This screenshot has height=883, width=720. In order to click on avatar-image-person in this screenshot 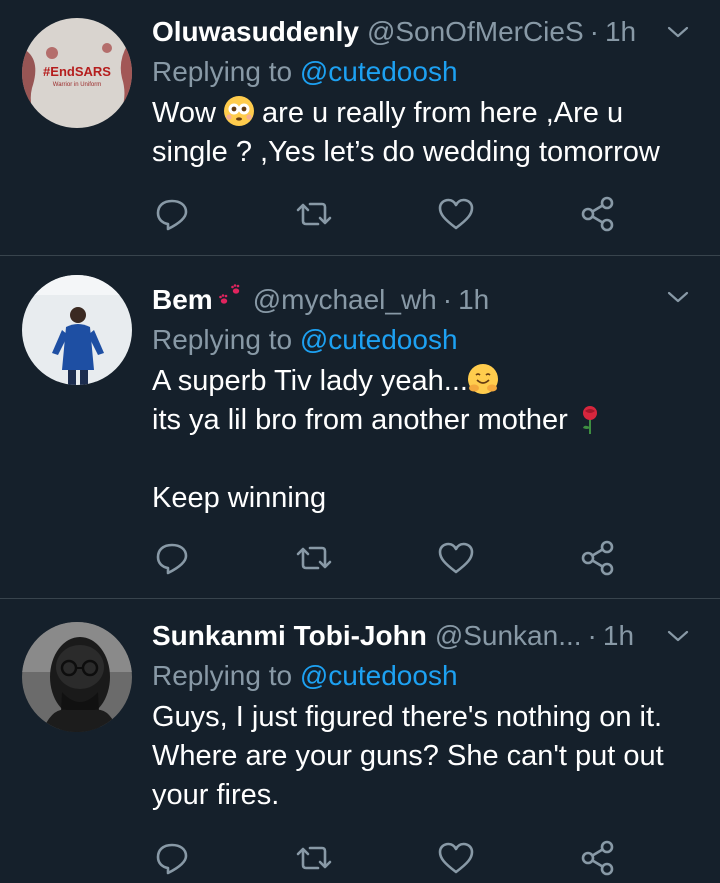, I will do `click(77, 330)`.